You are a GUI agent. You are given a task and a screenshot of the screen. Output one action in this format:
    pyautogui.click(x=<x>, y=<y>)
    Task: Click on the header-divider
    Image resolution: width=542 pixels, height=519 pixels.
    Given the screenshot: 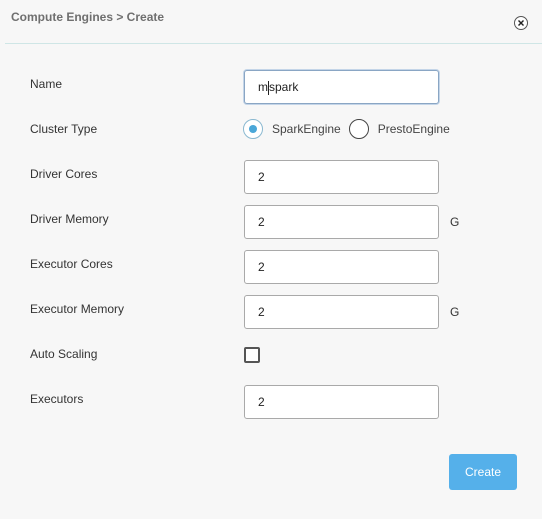 What is the action you would take?
    pyautogui.click(x=273, y=43)
    